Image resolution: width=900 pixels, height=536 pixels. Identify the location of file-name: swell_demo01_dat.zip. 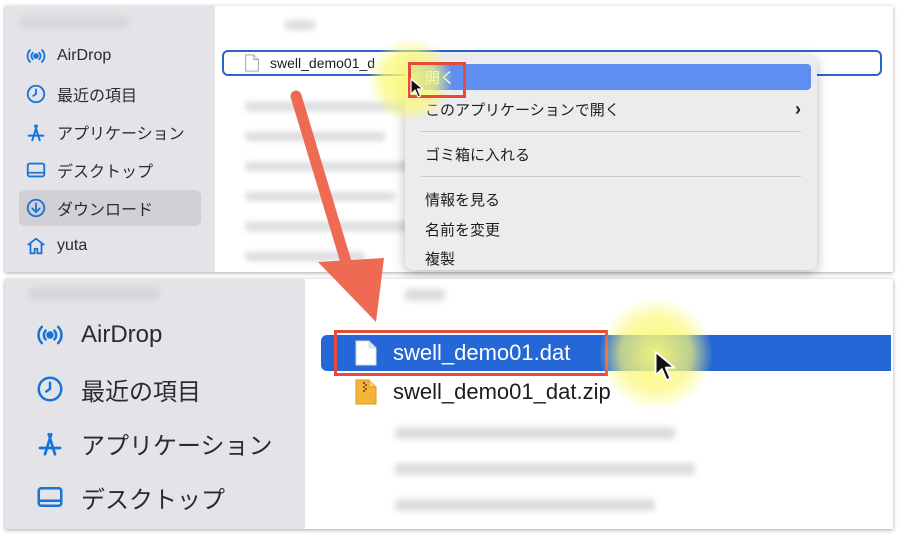
(502, 391).